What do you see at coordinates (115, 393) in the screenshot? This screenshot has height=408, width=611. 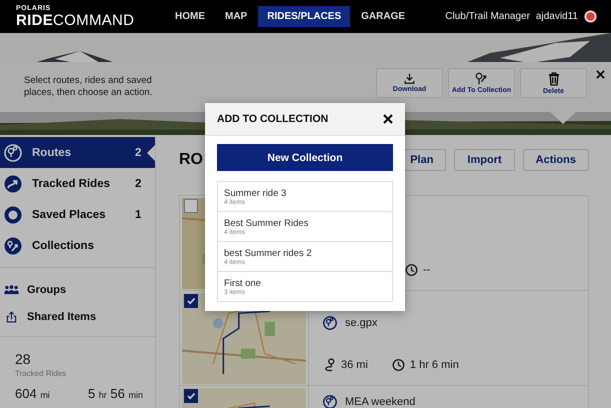 I see `time-total: 5 hr 56 min` at bounding box center [115, 393].